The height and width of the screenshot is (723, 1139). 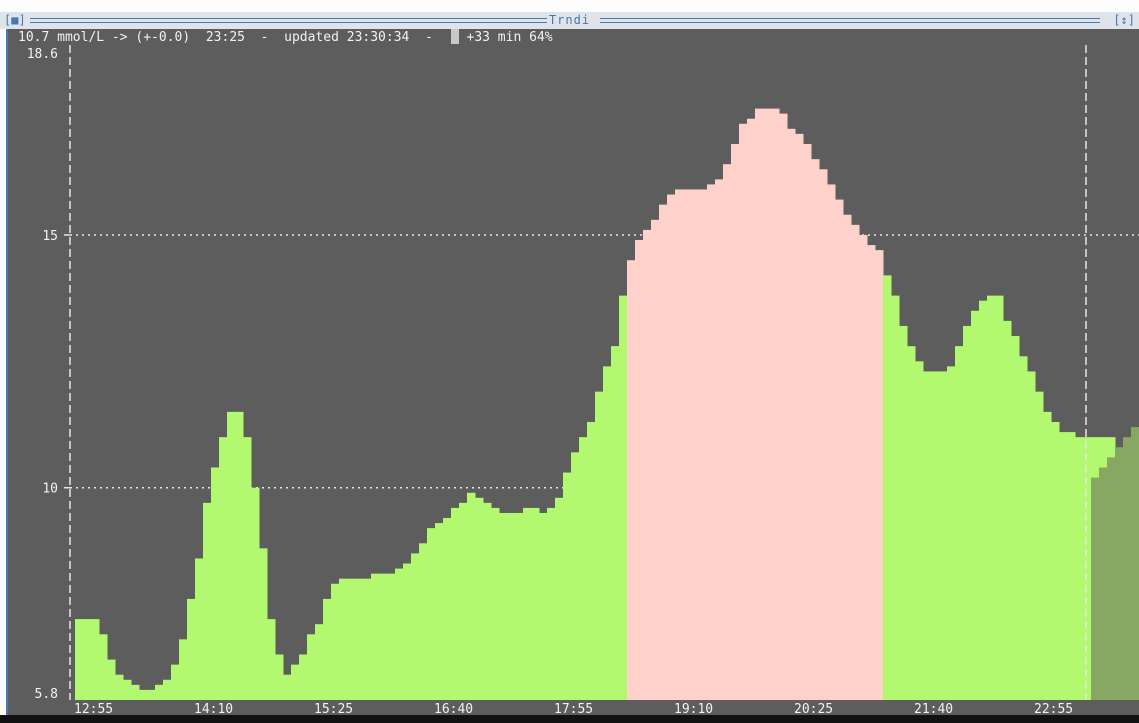 What do you see at coordinates (1124, 20) in the screenshot?
I see `resize-icon: [↕]` at bounding box center [1124, 20].